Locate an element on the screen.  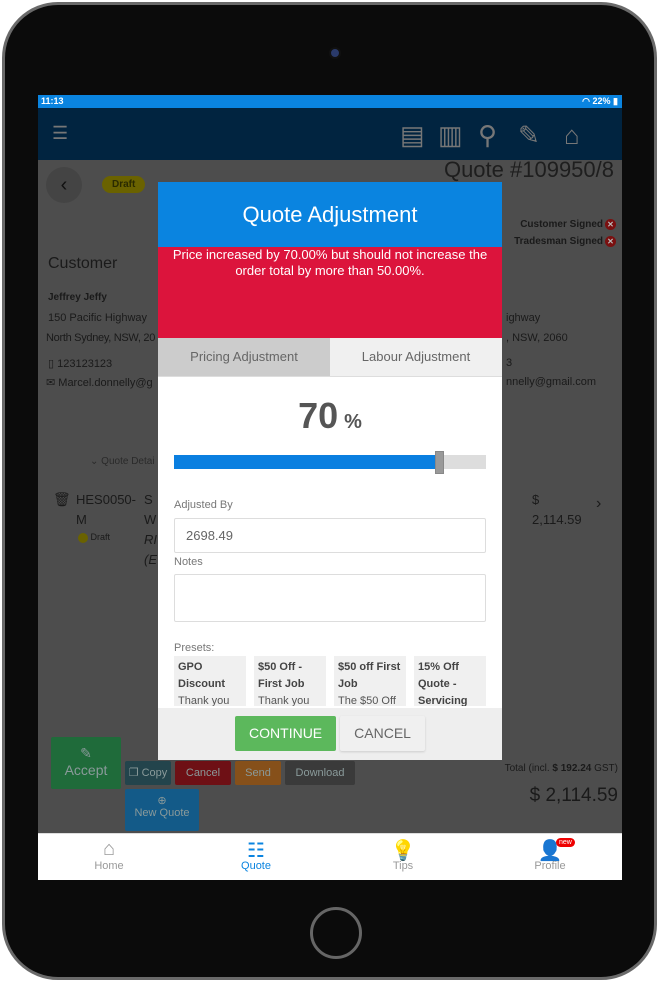
percent-display: 70% is located at coordinates (330, 416).